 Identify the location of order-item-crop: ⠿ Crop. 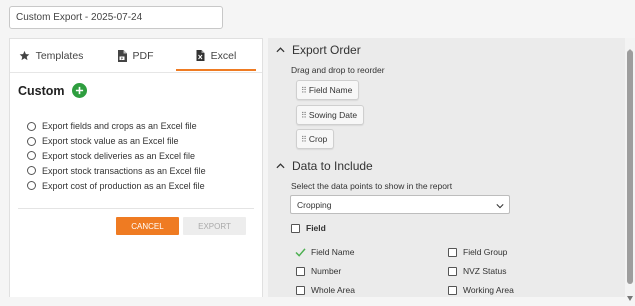
(315, 139).